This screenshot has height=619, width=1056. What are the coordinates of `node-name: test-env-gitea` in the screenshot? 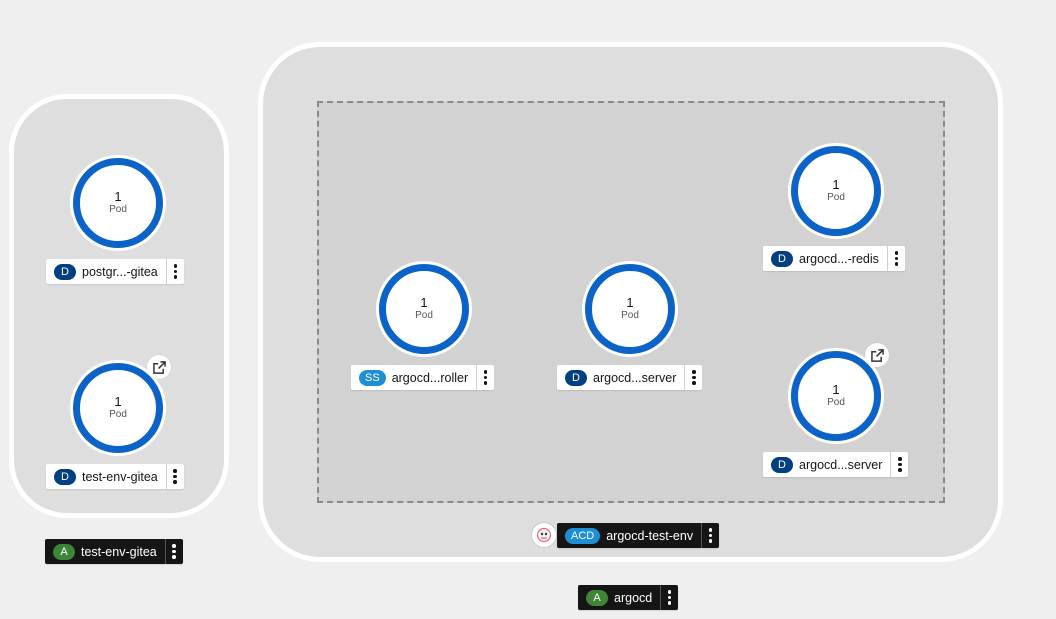 It's located at (120, 476).